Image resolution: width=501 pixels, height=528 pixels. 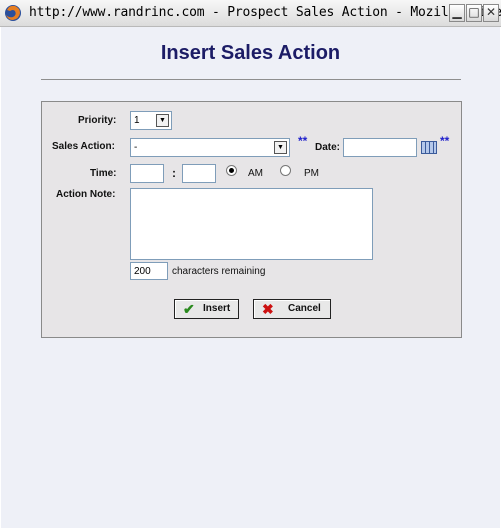 What do you see at coordinates (474, 13) in the screenshot?
I see `maximize-button: □` at bounding box center [474, 13].